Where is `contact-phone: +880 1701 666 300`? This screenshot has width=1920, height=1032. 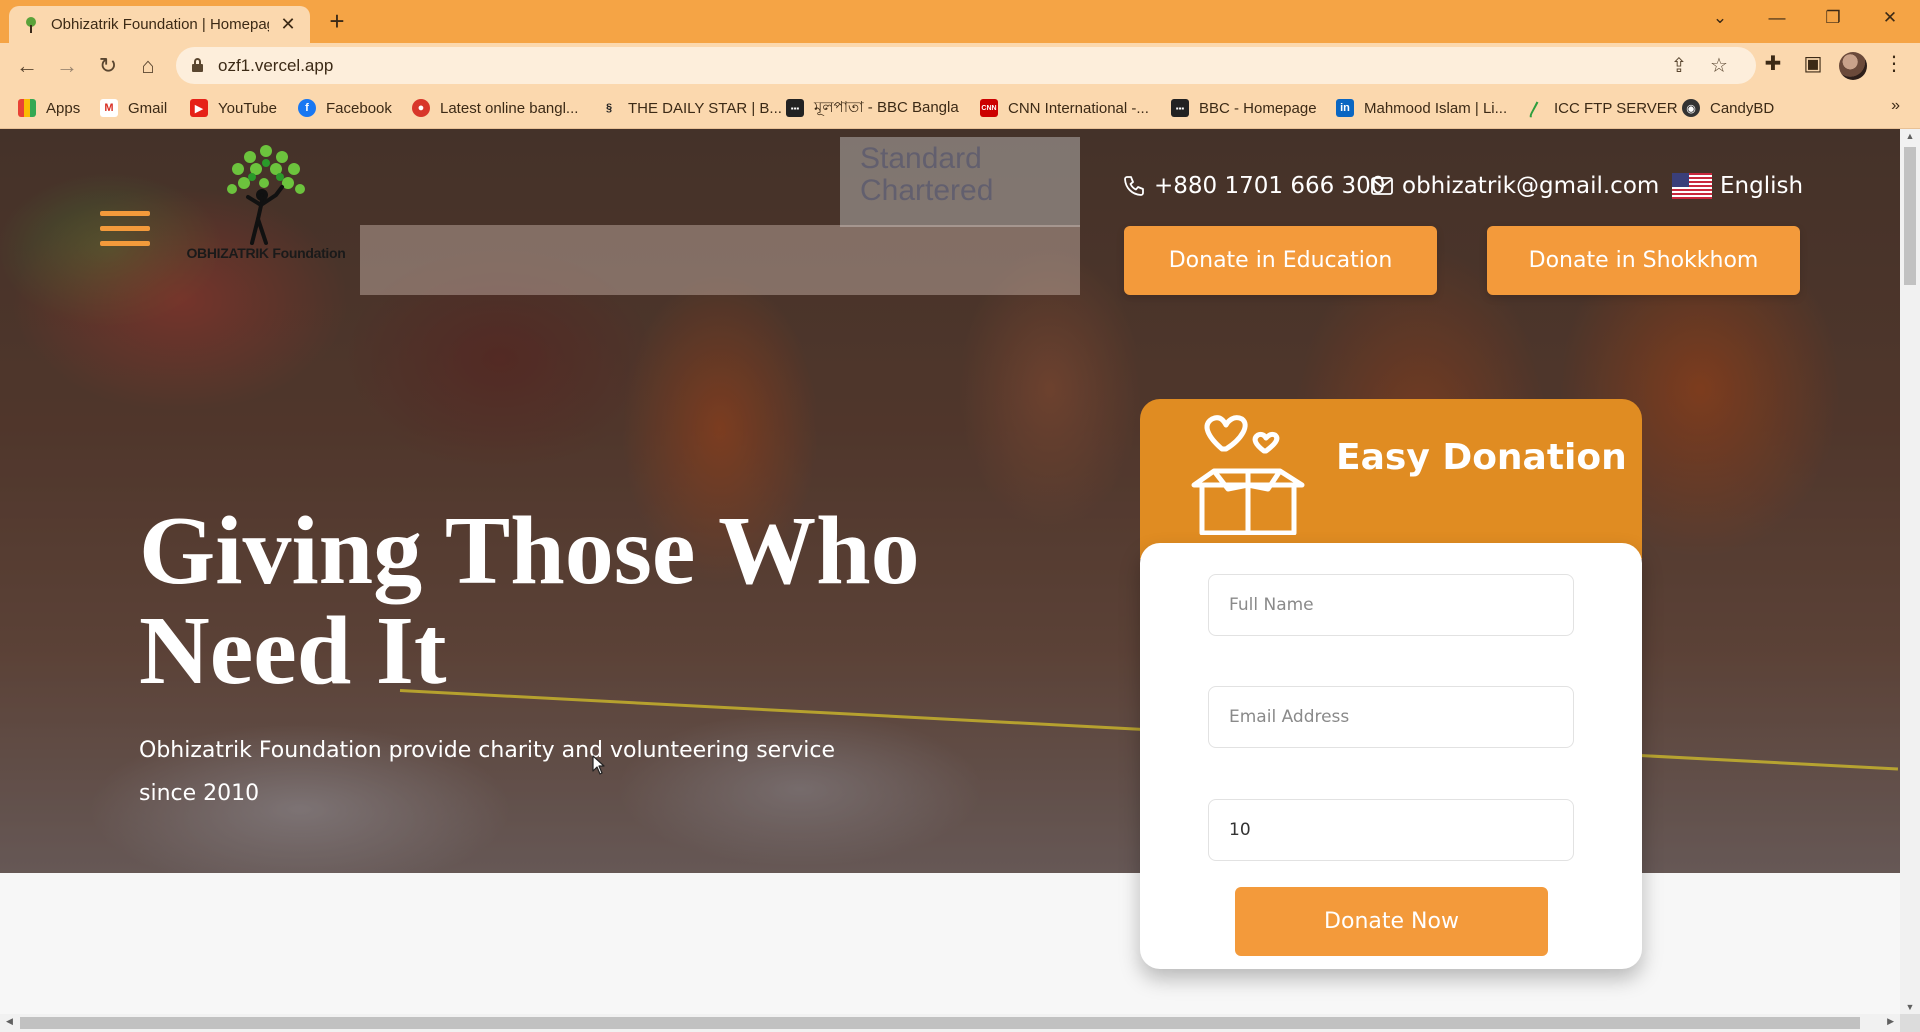 contact-phone: +880 1701 666 300 is located at coordinates (1253, 186).